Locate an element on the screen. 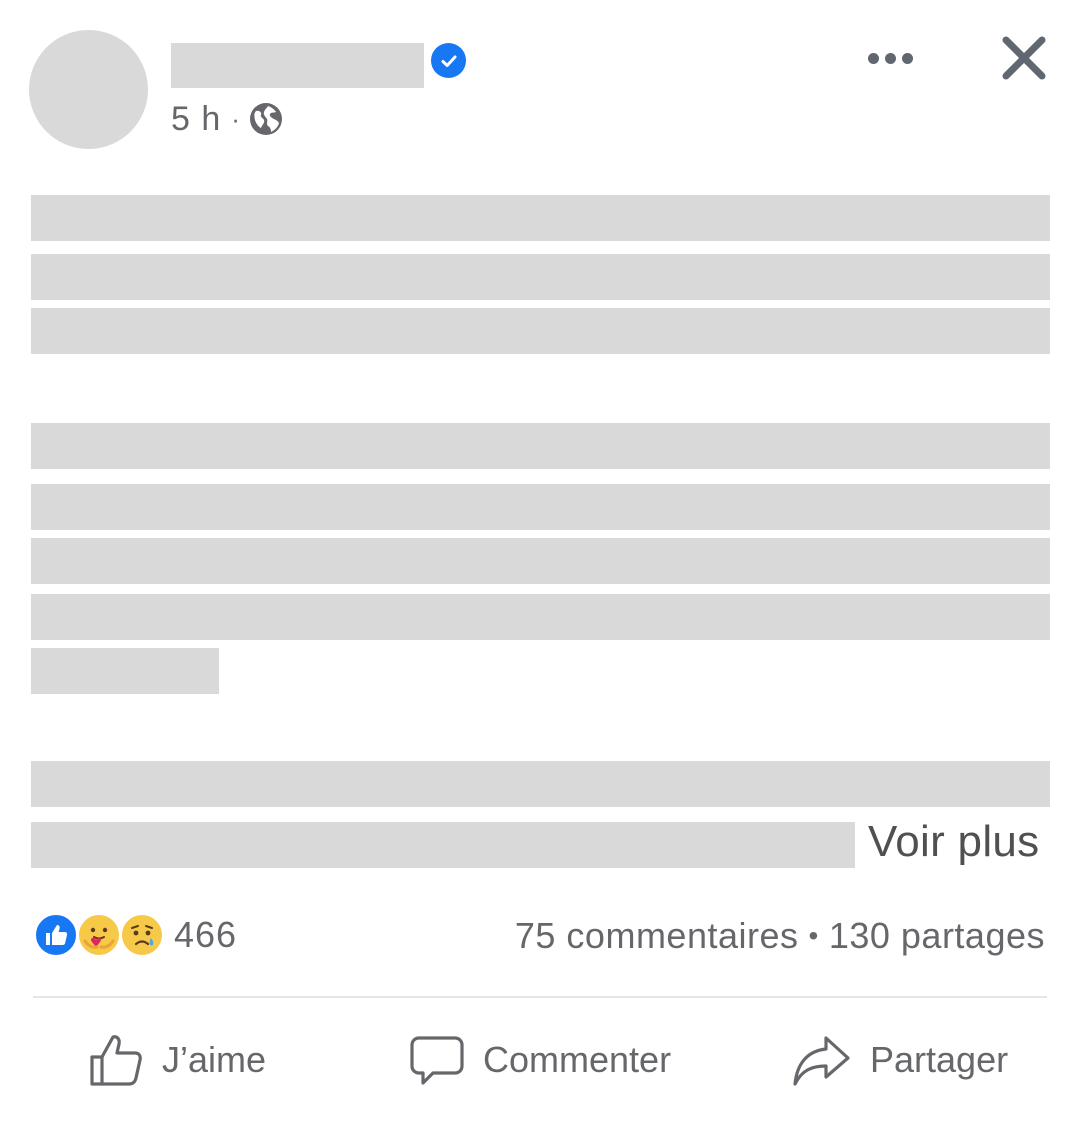  post-meta: 5 h · is located at coordinates (227, 119).